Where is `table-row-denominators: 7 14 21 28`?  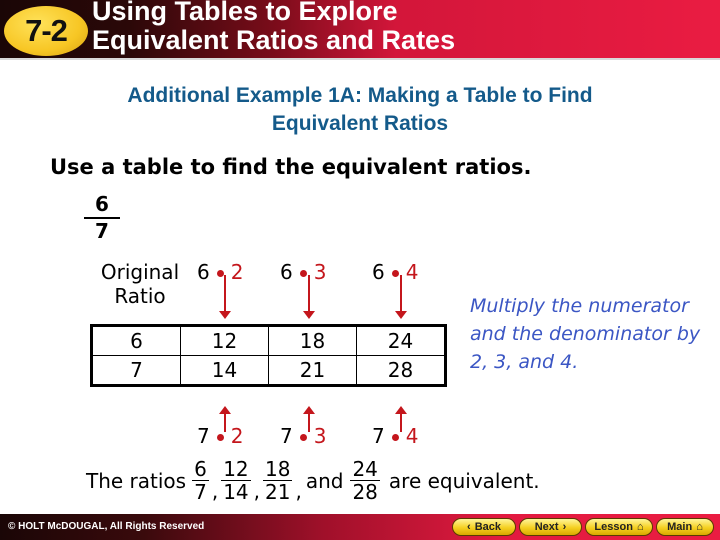
table-row-denominators: 7 14 21 28 is located at coordinates (268, 370).